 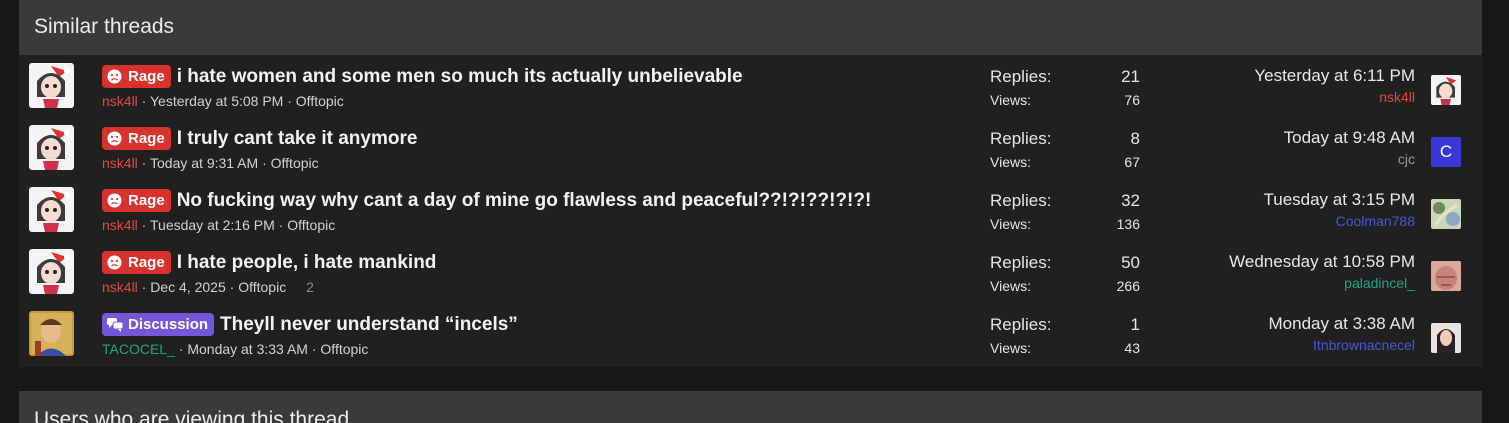 I want to click on thread-author: TACOCEL_, so click(x=138, y=349).